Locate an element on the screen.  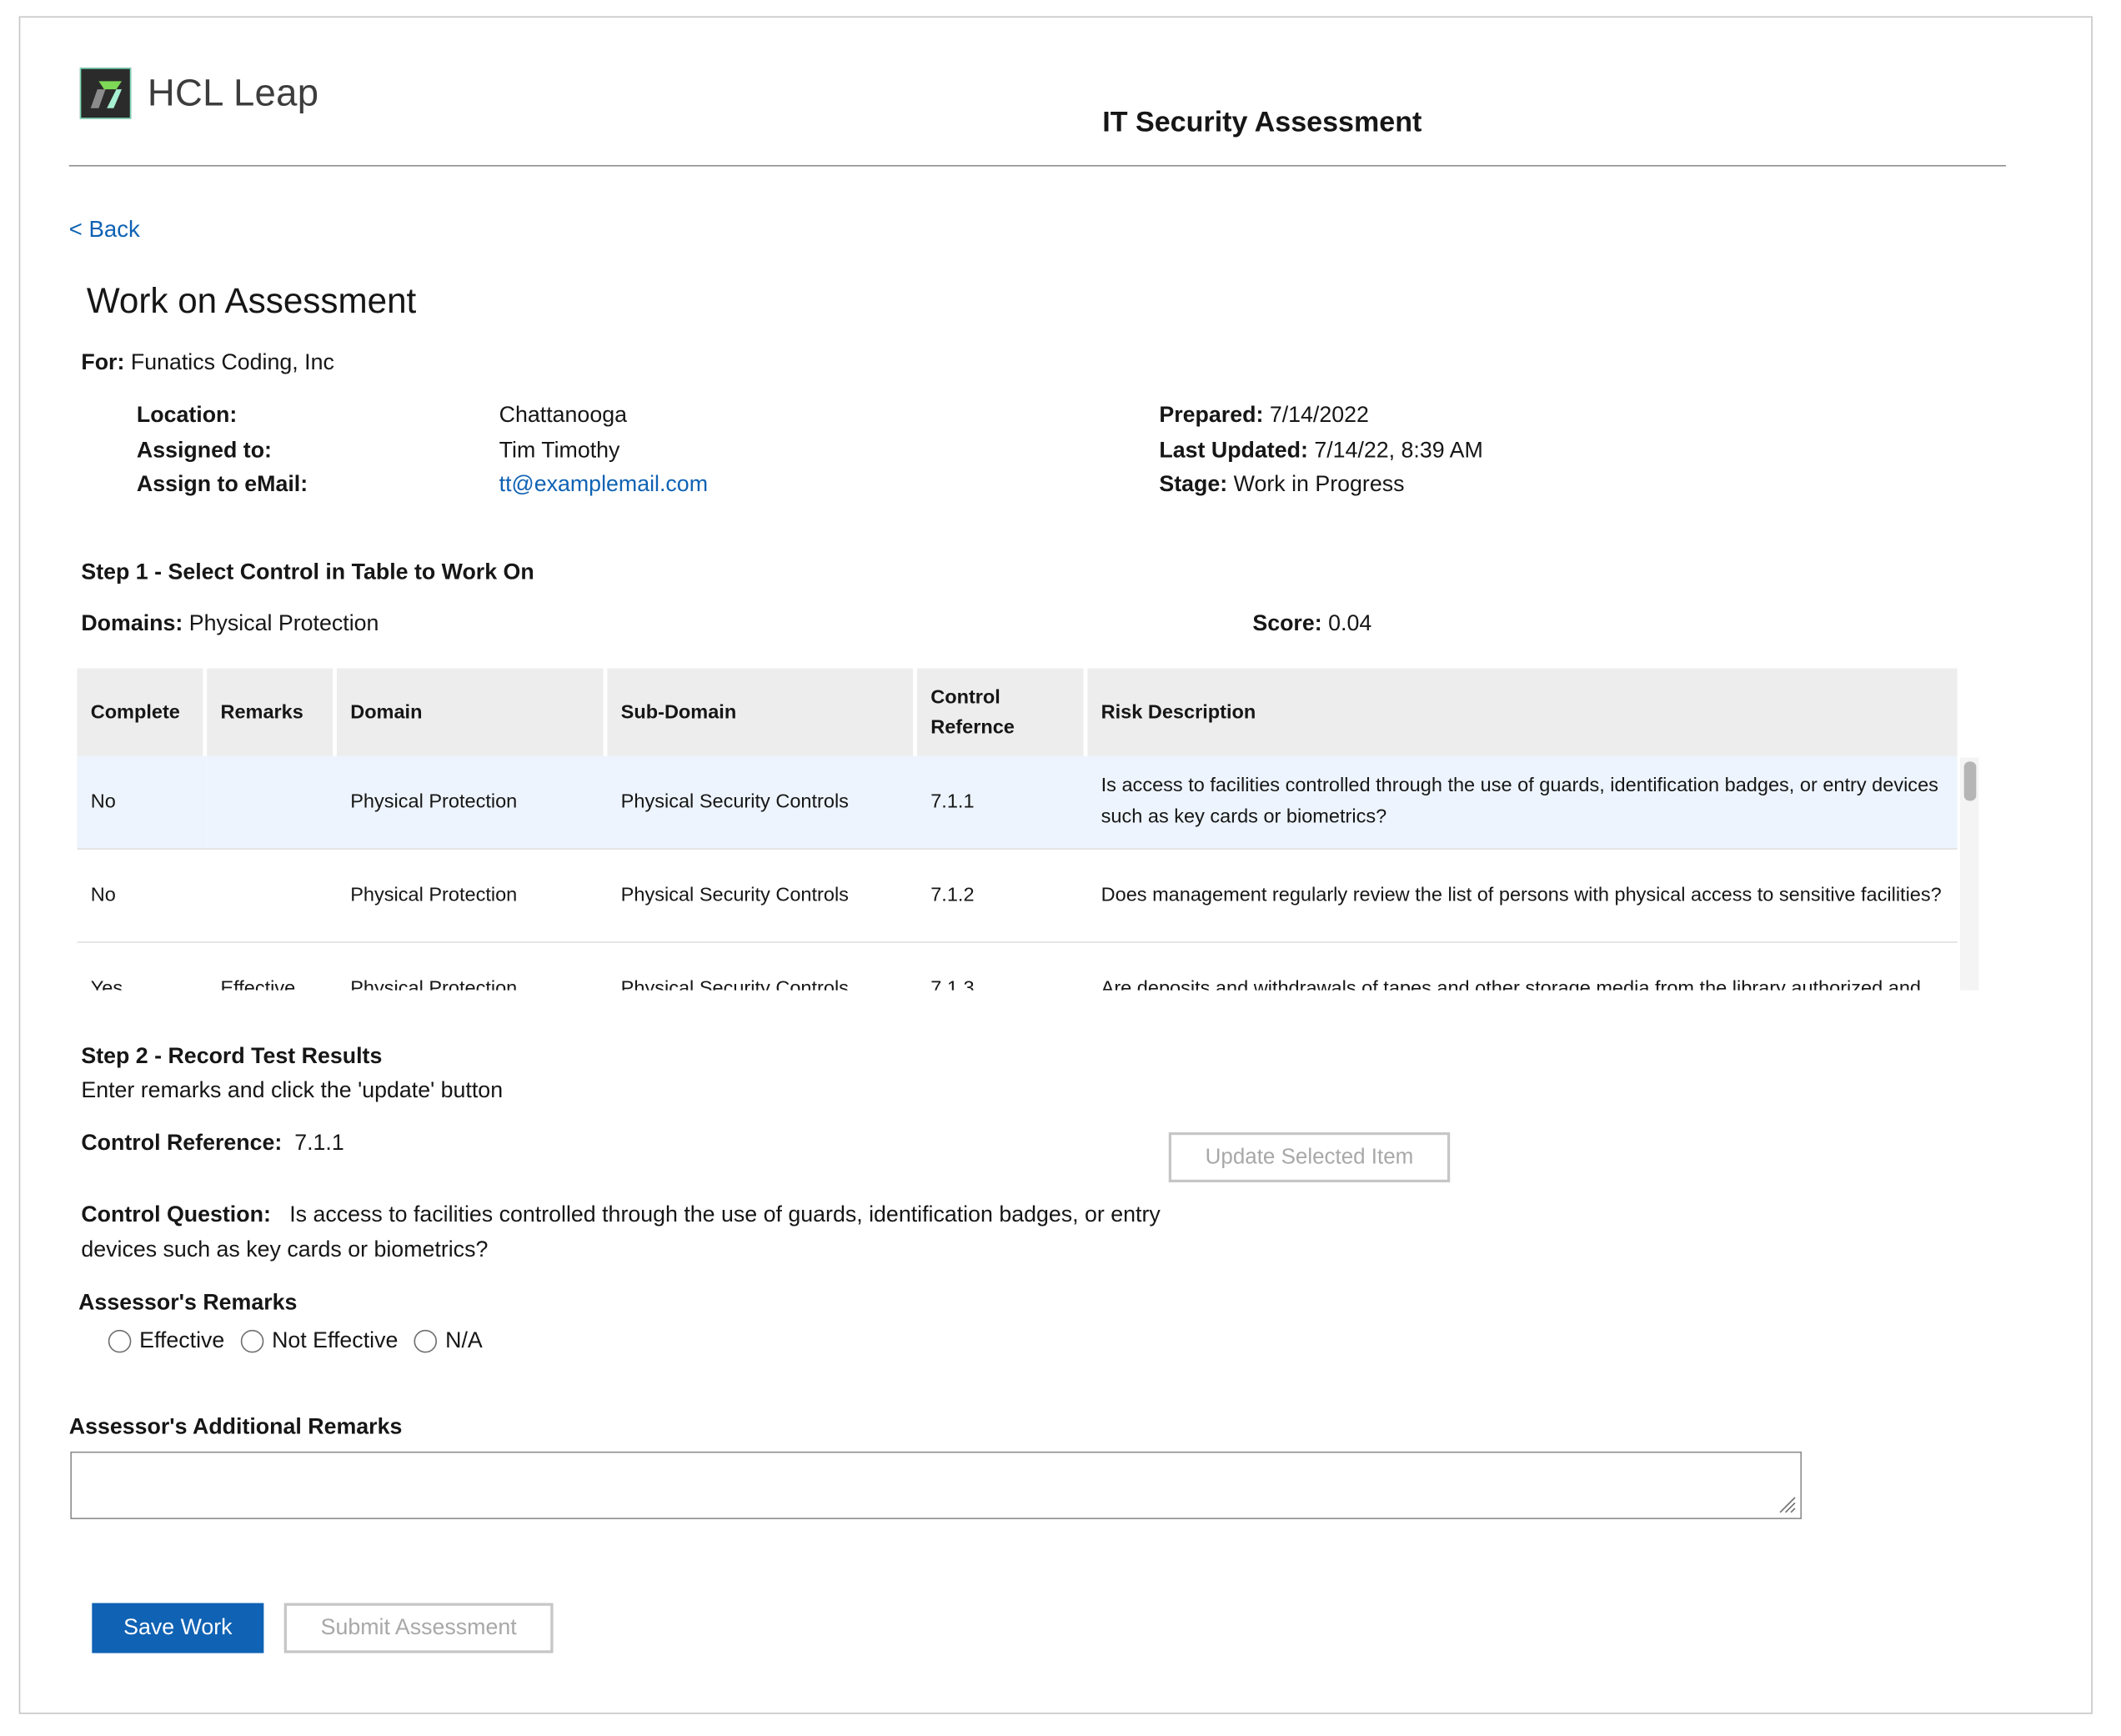
score-value: 0.04 is located at coordinates (1350, 623).